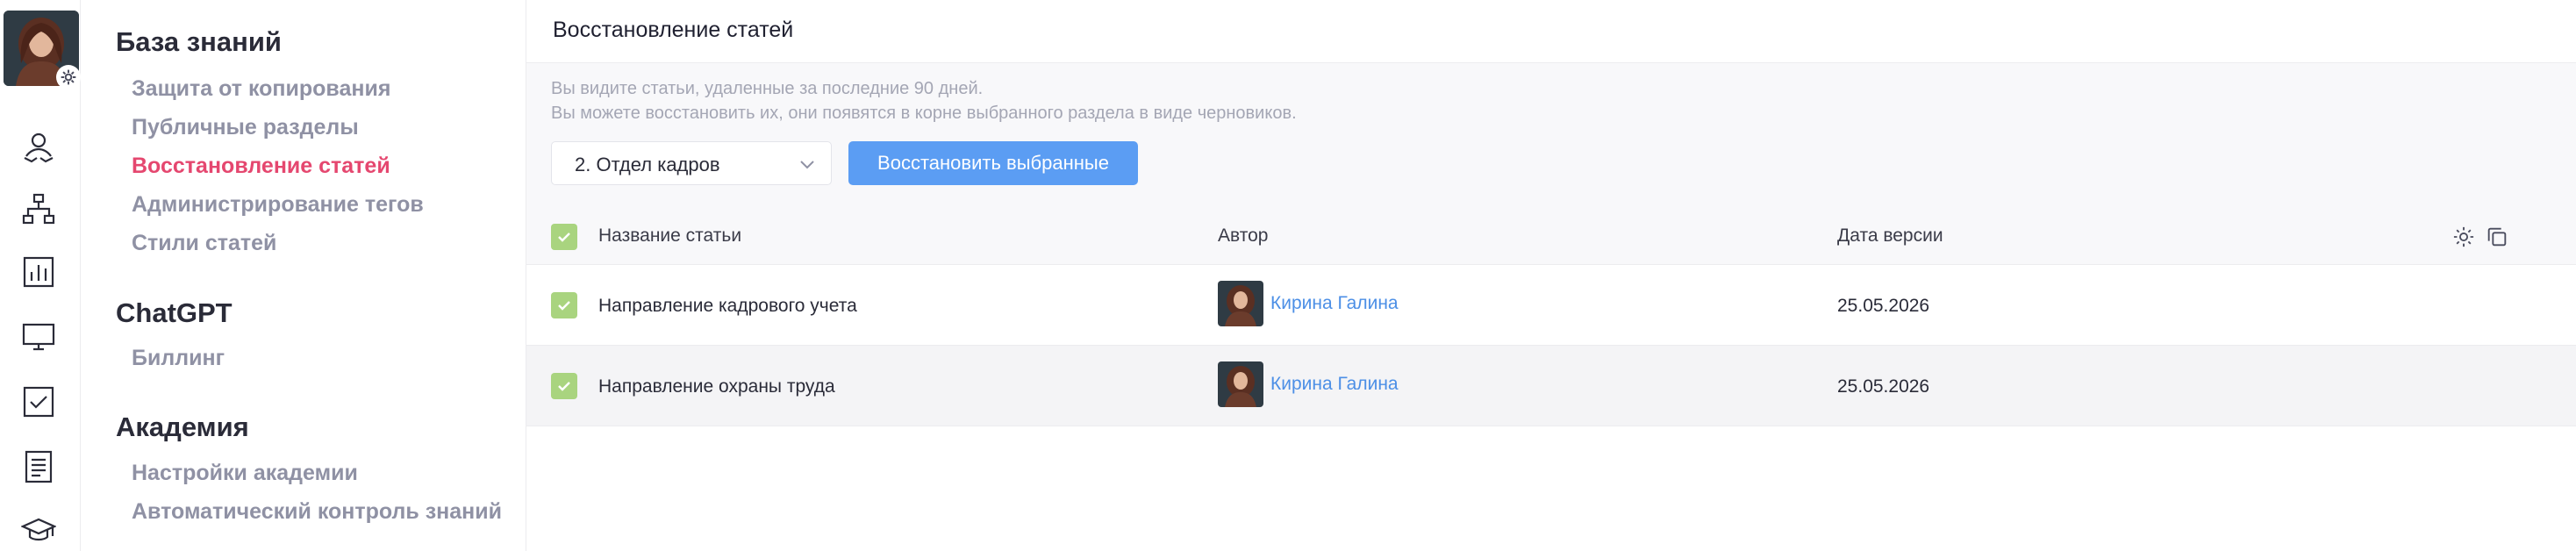 Image resolution: width=2576 pixels, height=551 pixels. I want to click on column-header-author: Автор, so click(1243, 236).